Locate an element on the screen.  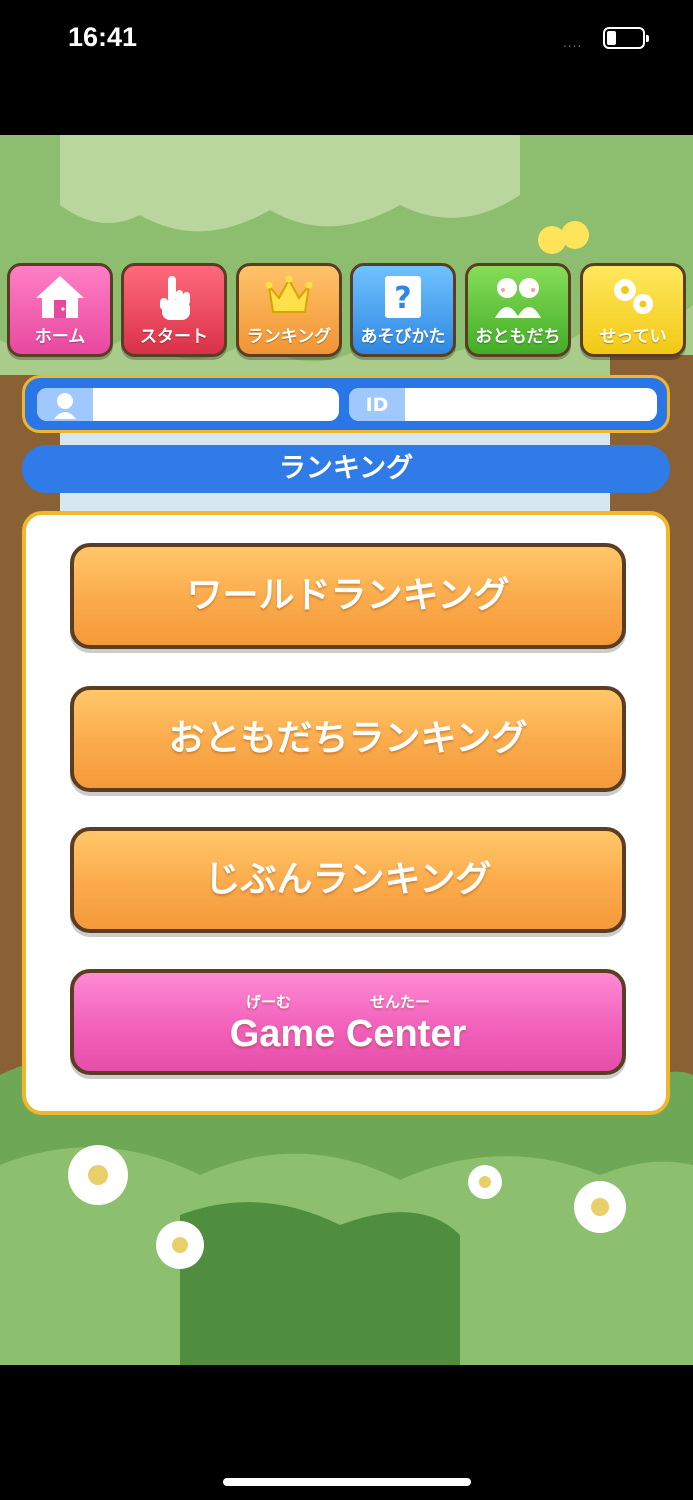
start-button: スタート is located at coordinates (174, 310).